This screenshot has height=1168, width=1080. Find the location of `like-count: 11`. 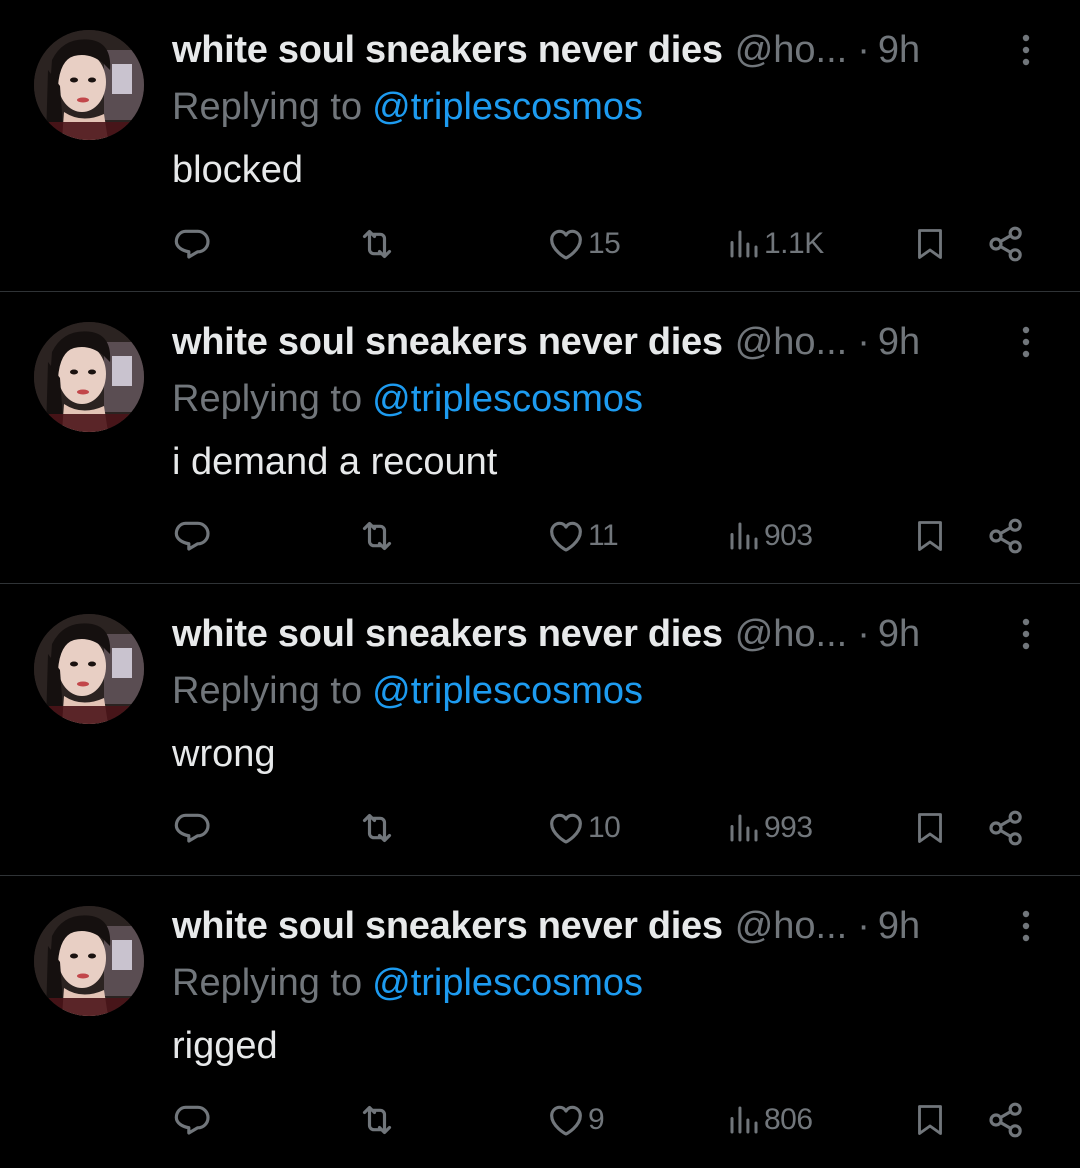

like-count: 11 is located at coordinates (603, 535).